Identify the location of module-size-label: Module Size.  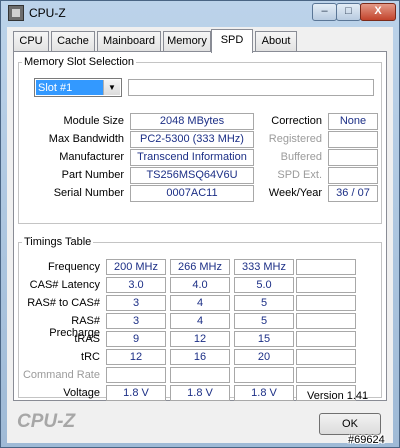
(93, 121).